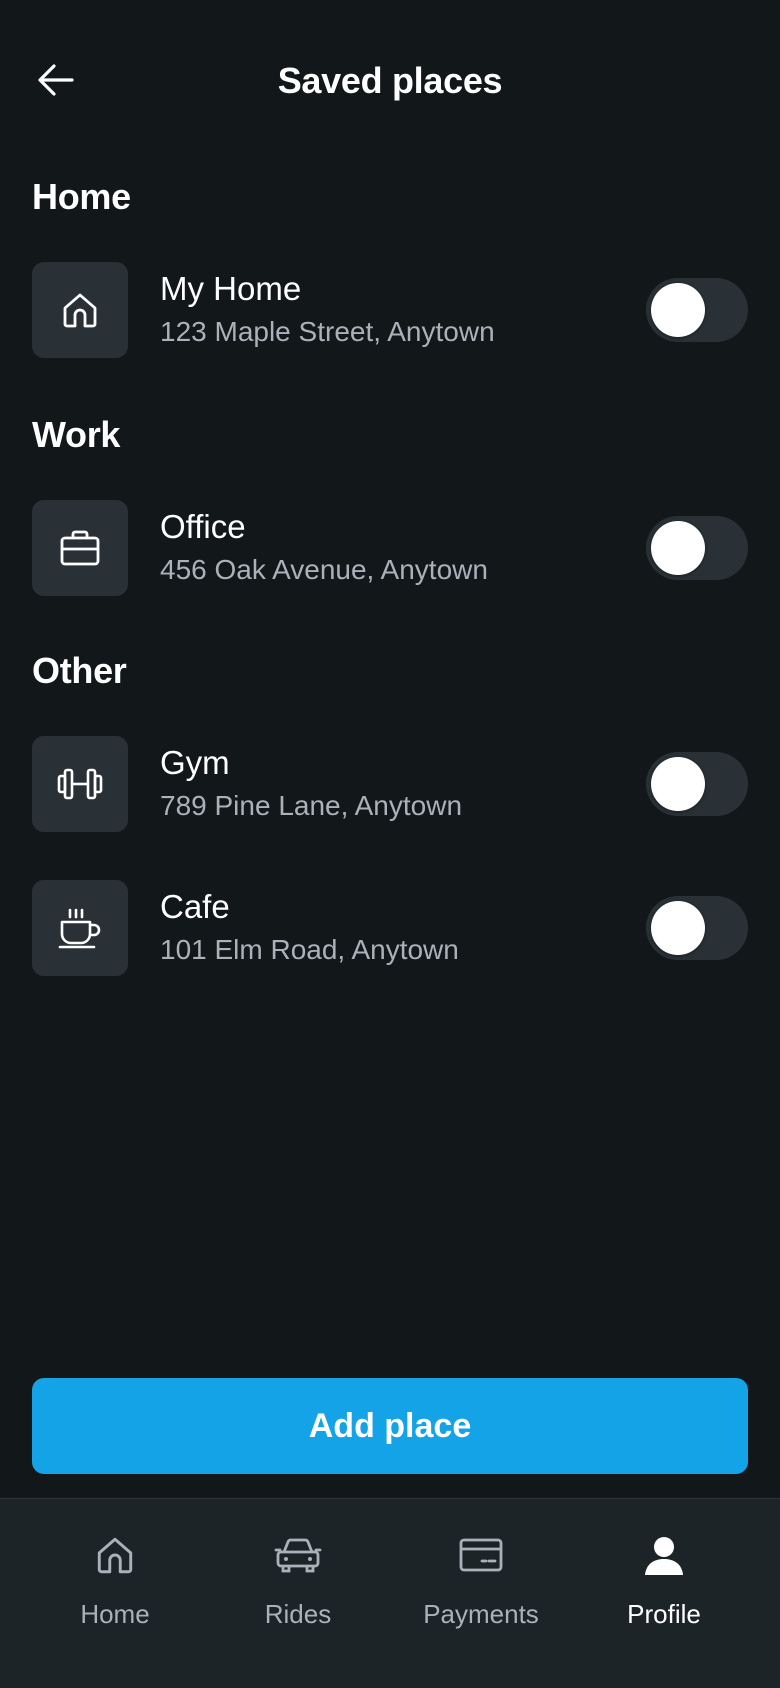 This screenshot has width=780, height=1688. Describe the element at coordinates (115, 1614) in the screenshot. I see `nav-label: Home` at that location.